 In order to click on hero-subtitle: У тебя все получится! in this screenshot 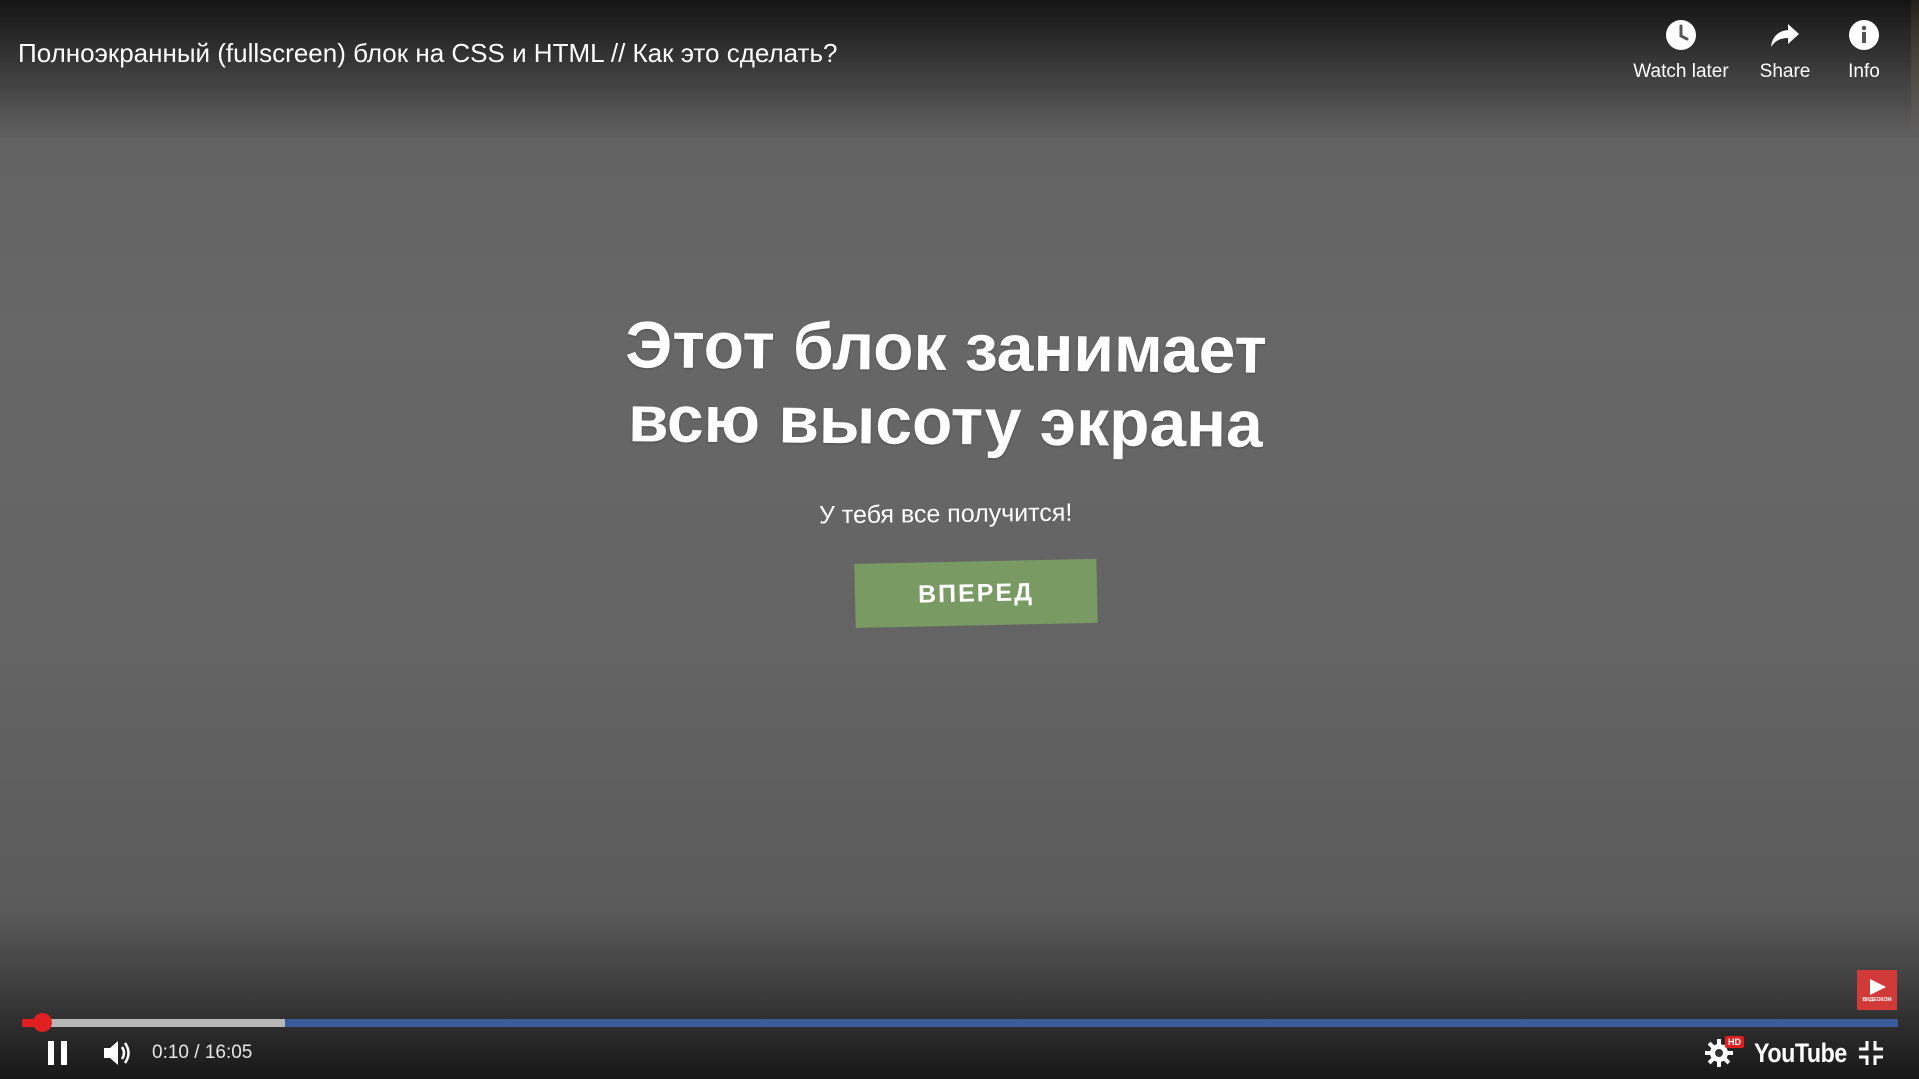, I will do `click(945, 514)`.